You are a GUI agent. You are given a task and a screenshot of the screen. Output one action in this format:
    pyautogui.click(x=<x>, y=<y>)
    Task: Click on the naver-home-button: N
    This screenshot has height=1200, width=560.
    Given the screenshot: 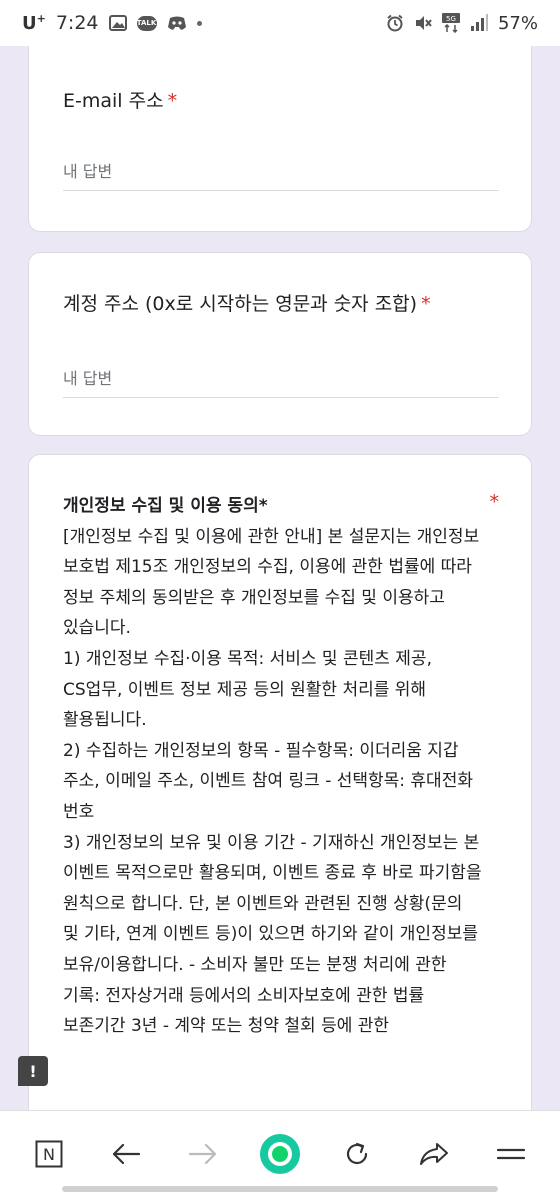 What is the action you would take?
    pyautogui.click(x=49, y=1154)
    